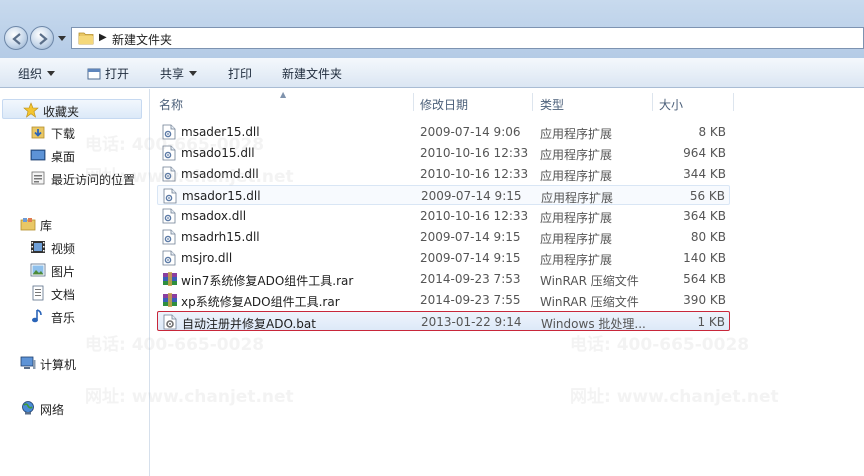  What do you see at coordinates (63, 272) in the screenshot?
I see `nav-pictures-label: 图片` at bounding box center [63, 272].